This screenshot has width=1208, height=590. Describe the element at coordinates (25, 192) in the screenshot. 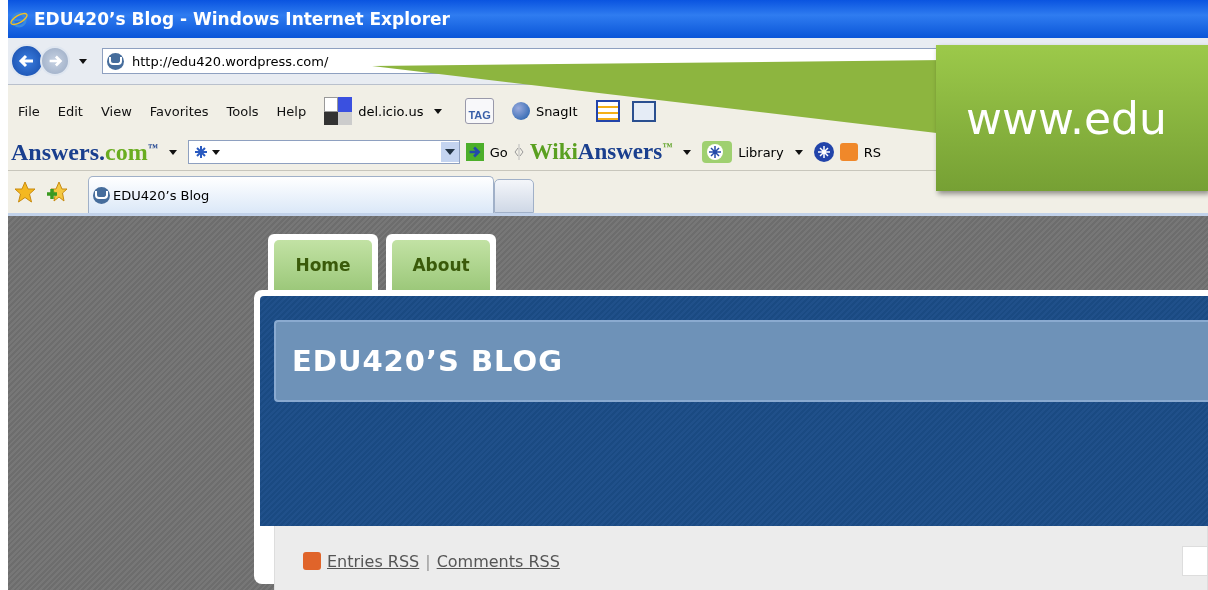

I see `star-icon` at that location.